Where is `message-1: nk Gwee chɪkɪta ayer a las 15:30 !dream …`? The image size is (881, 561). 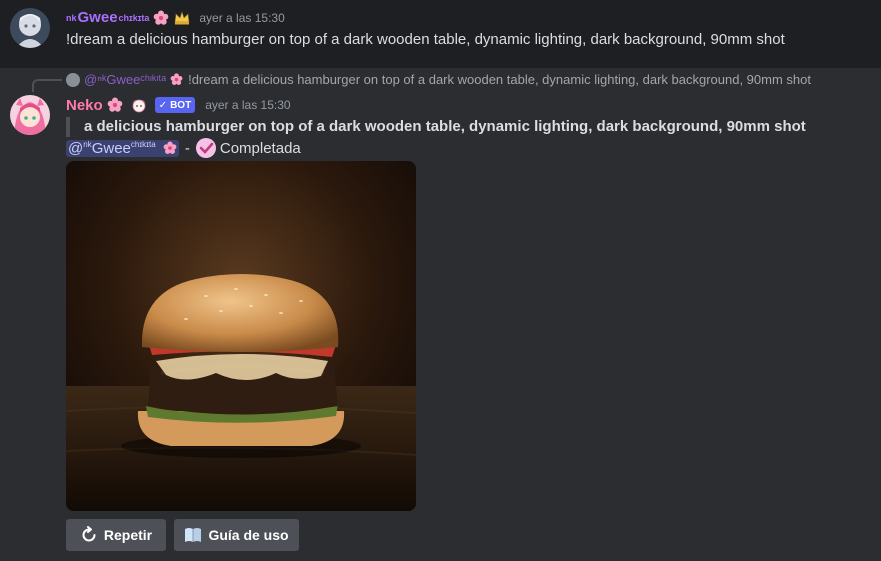
message-1: nk Gwee chɪkɪta ayer a las 15:30 !dream … is located at coordinates (440, 34).